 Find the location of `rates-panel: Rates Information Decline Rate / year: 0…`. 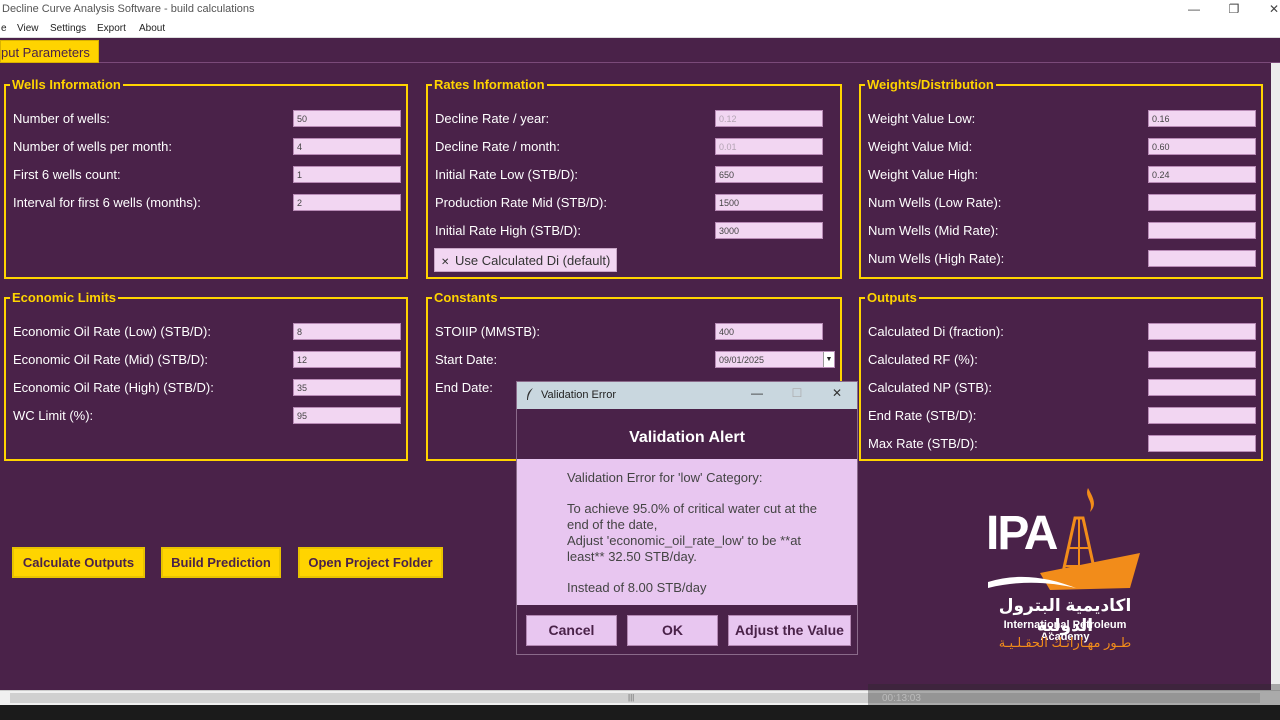

rates-panel: Rates Information Decline Rate / year: 0… is located at coordinates (634, 178).